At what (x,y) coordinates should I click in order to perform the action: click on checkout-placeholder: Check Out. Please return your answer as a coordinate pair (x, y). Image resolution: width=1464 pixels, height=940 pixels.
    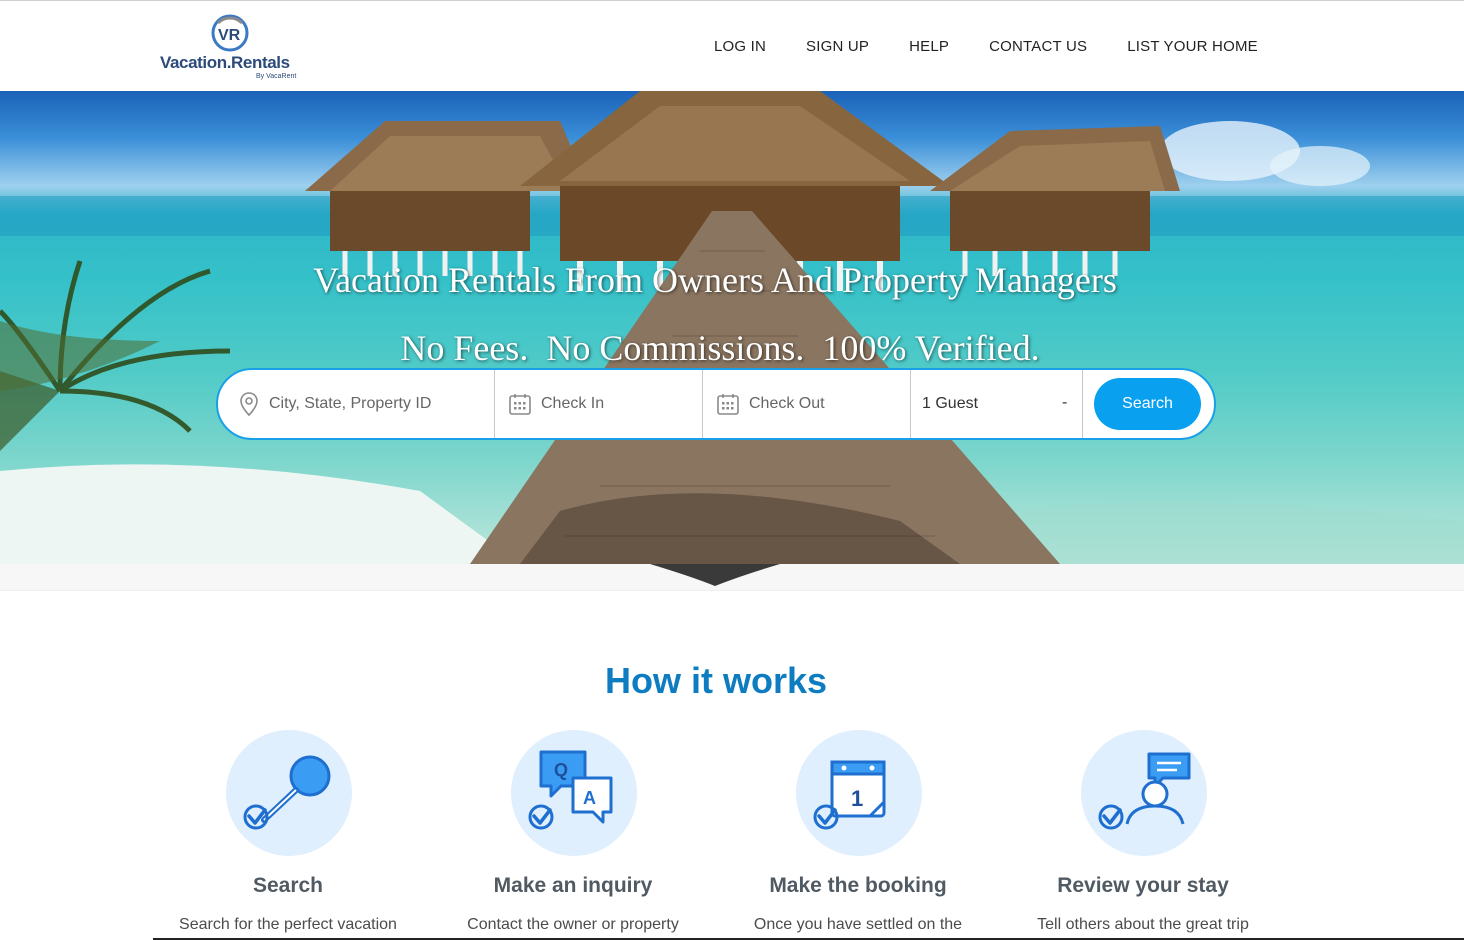
    Looking at the image, I should click on (787, 403).